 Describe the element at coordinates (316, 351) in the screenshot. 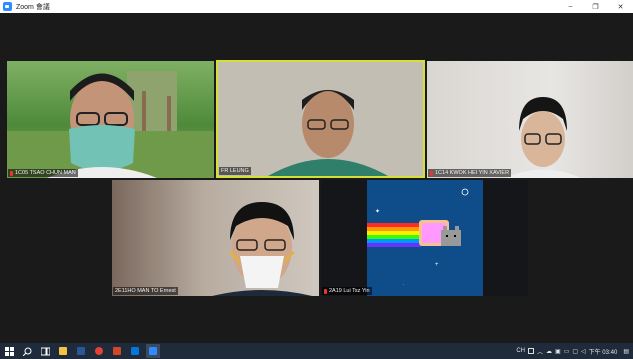

I see `windows-taskbar: CH ︿ ☁ ▣ ▭ ▢ ◁ 下午 03:40 ▤` at that location.